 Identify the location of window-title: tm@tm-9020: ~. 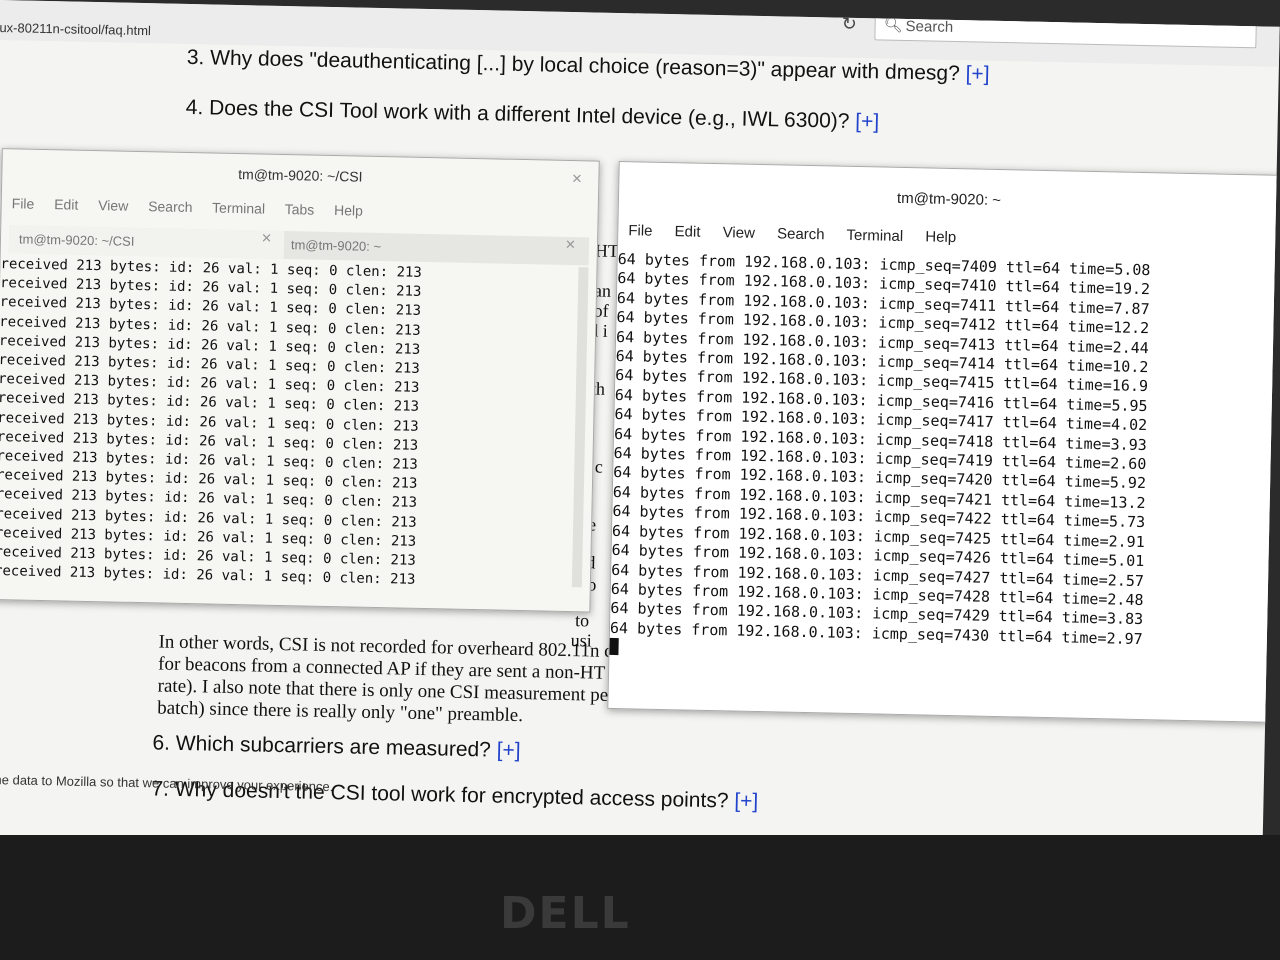
(949, 199).